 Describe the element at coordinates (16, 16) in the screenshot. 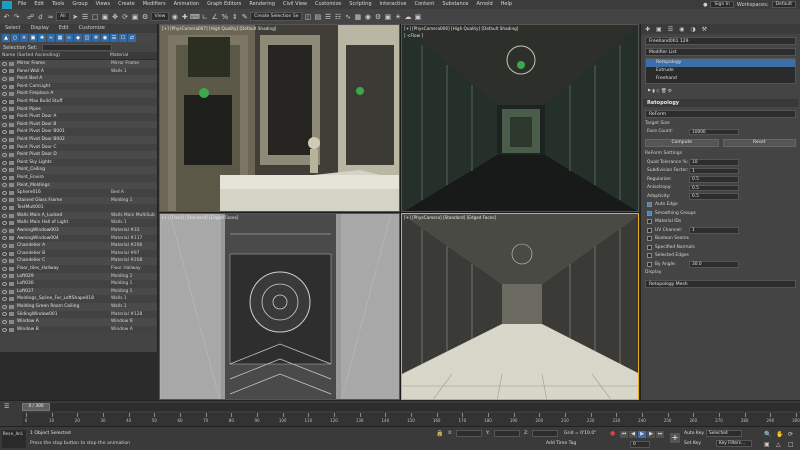

I see `redo-icon: ↷` at that location.